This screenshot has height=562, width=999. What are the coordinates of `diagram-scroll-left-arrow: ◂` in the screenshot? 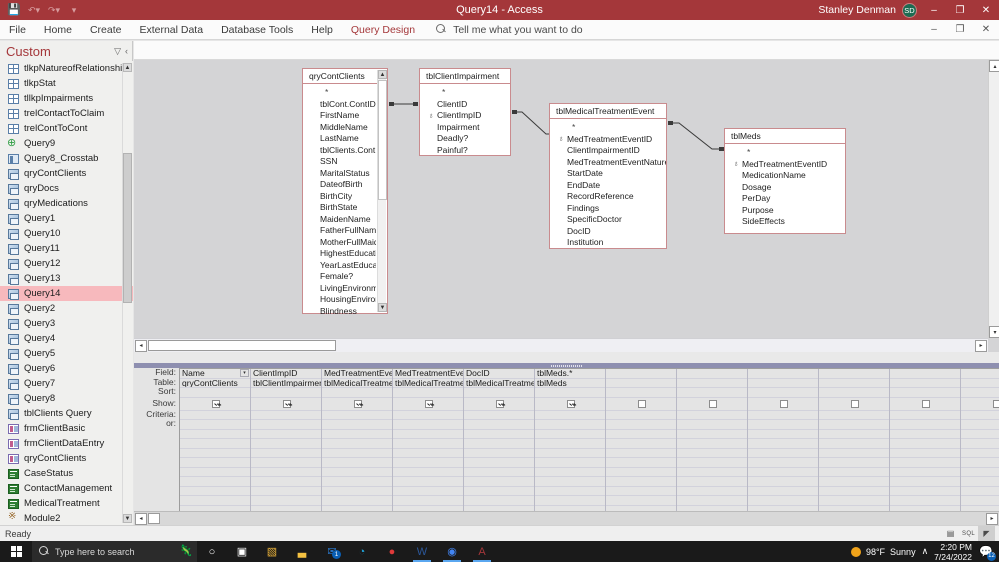 It's located at (141, 345).